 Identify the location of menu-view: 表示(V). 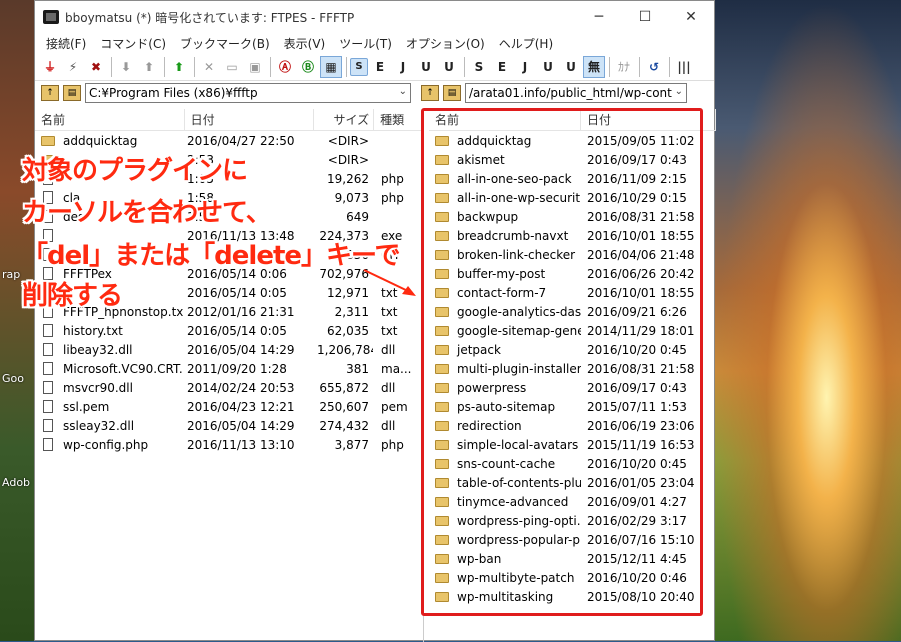
(305, 43).